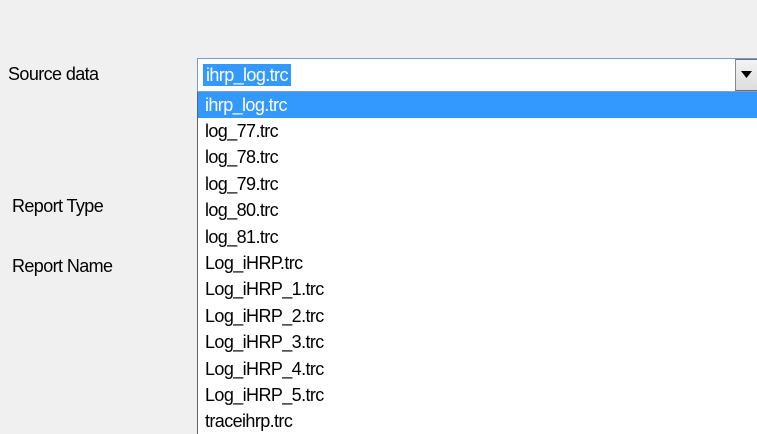 This screenshot has width=757, height=434. I want to click on chevron-down-icon, so click(746, 74).